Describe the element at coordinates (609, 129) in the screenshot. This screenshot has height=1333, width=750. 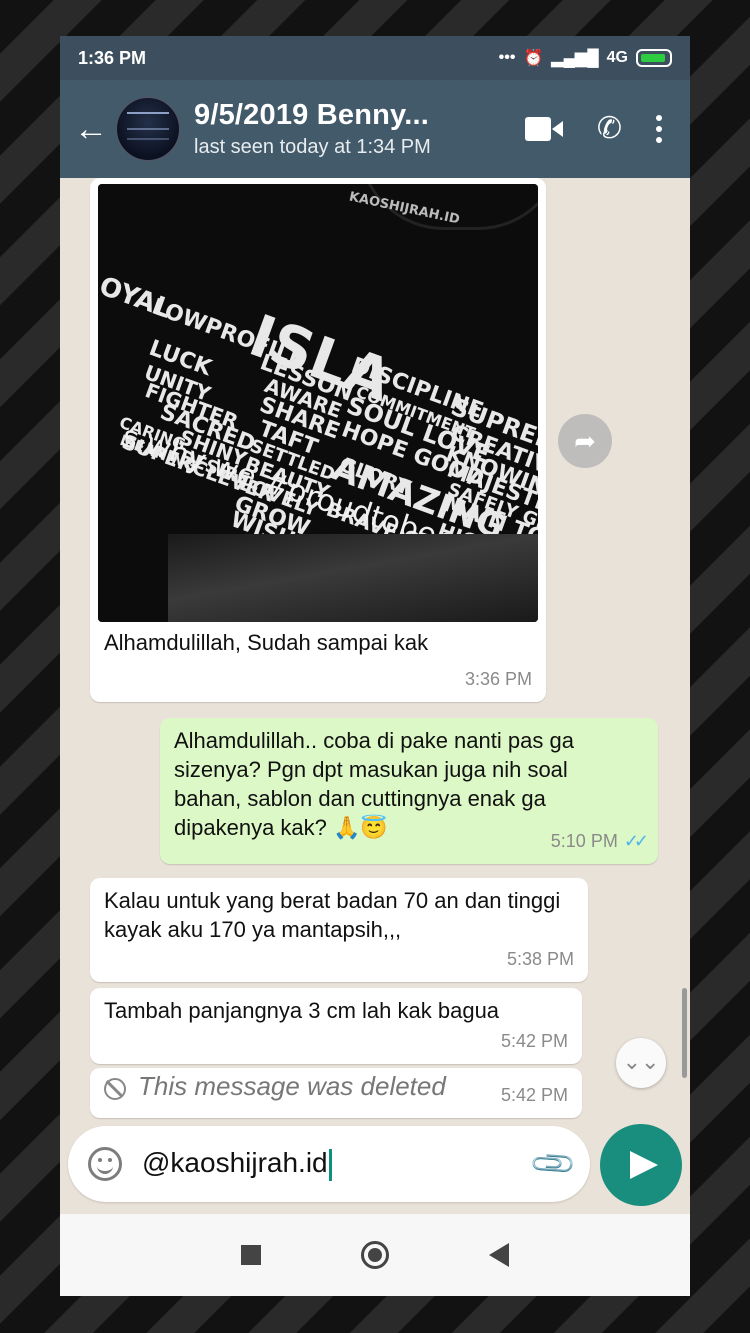
I see `voice-call-icon: ✆` at that location.